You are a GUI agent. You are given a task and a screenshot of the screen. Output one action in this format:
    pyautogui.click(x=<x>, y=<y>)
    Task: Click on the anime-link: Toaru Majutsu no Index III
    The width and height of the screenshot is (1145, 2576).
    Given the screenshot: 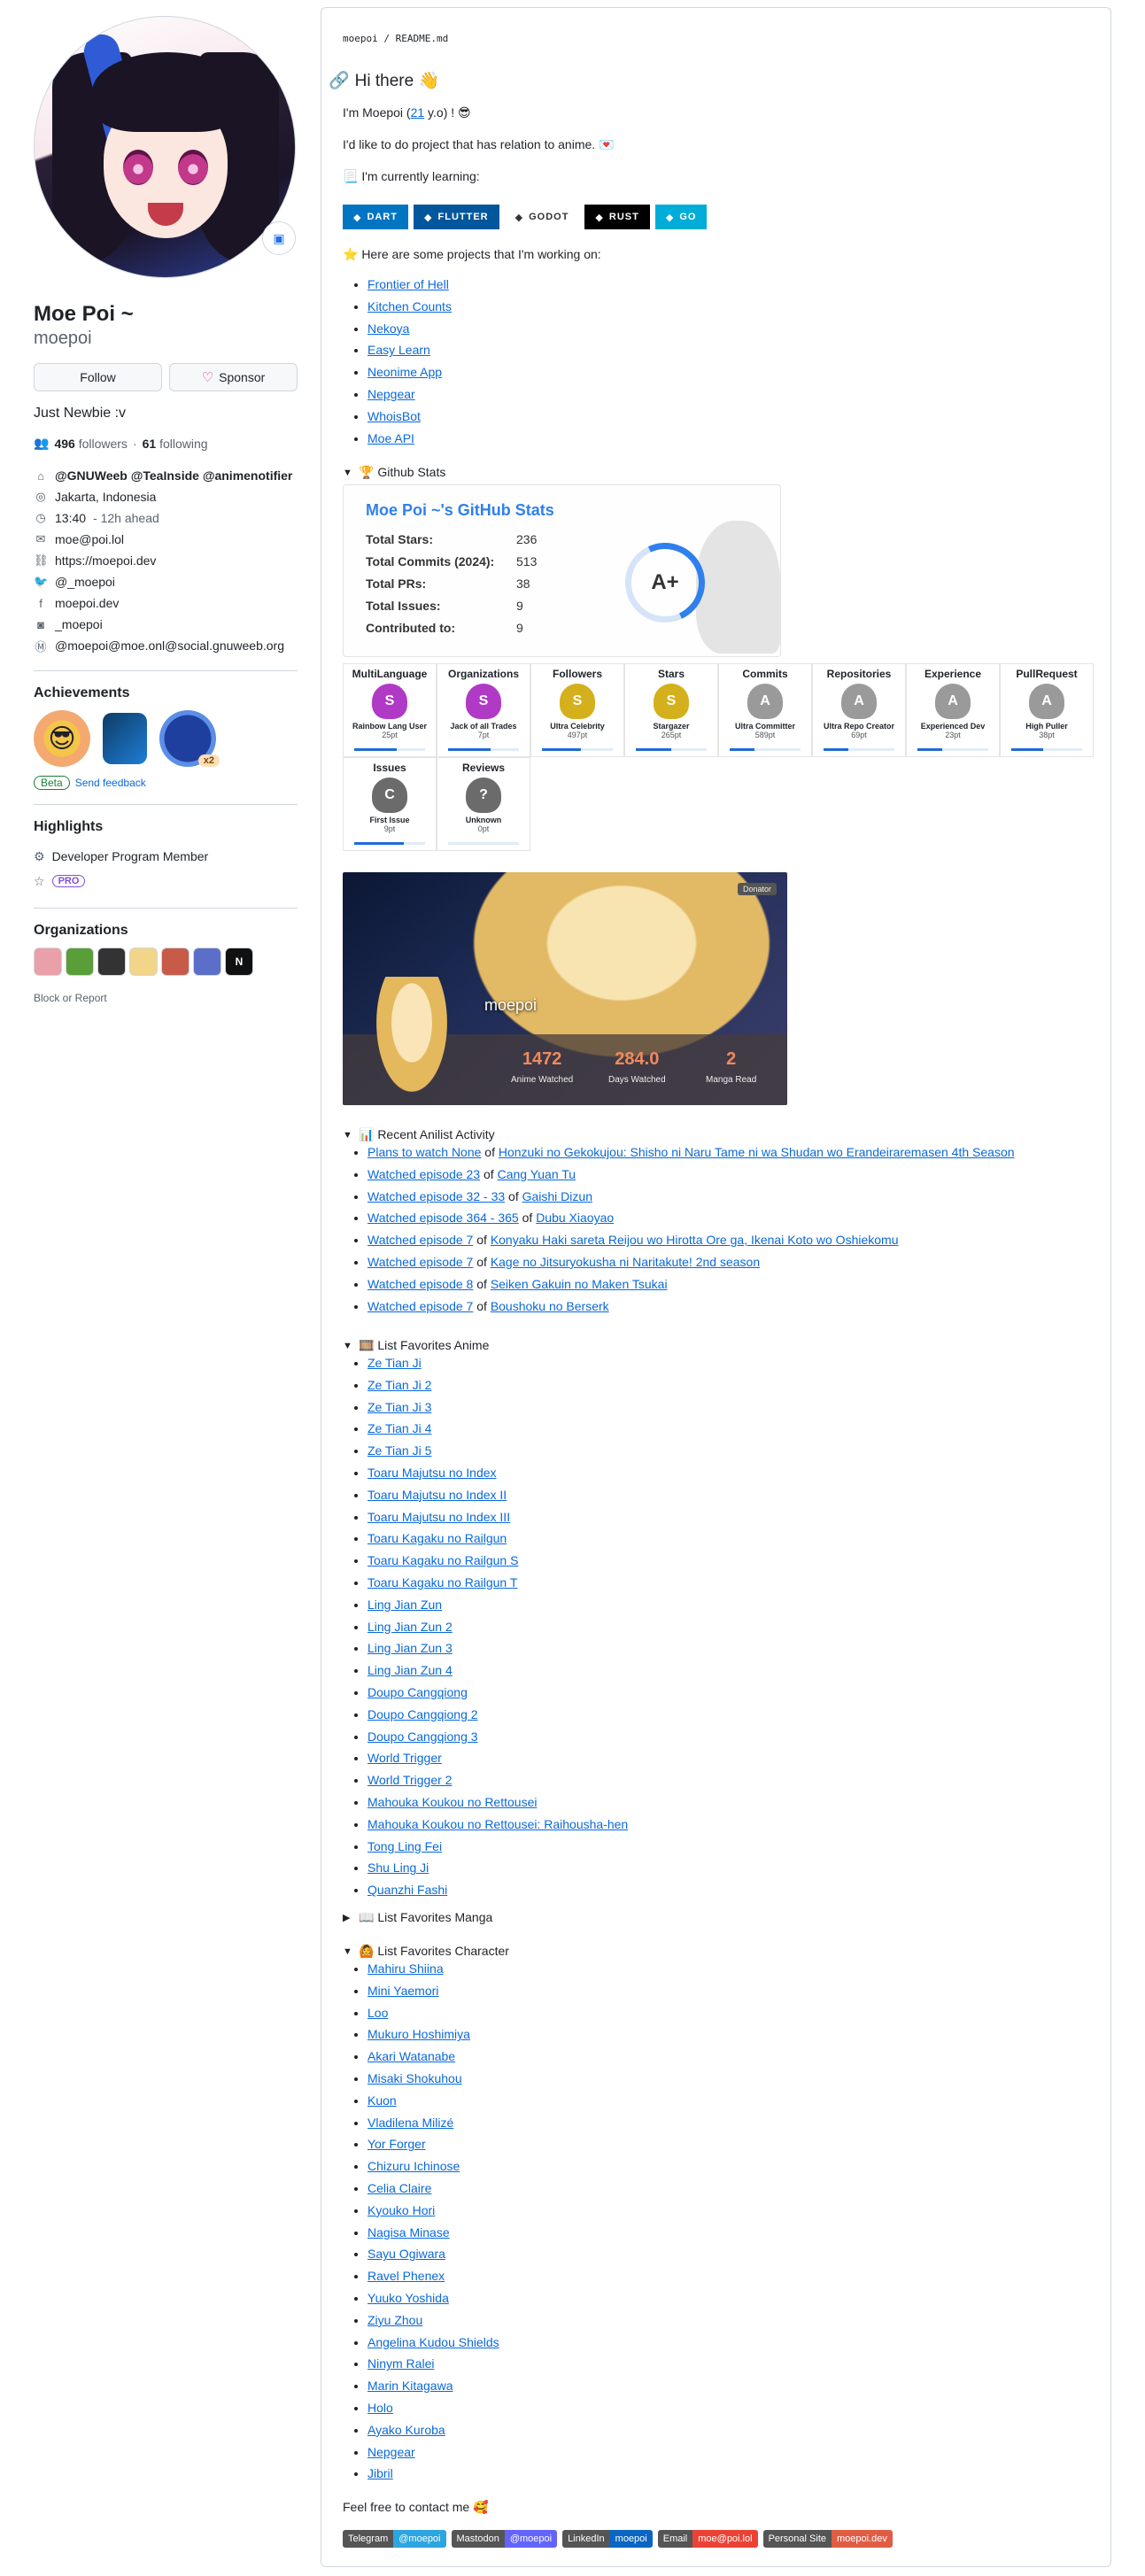 What is the action you would take?
    pyautogui.click(x=438, y=1517)
    